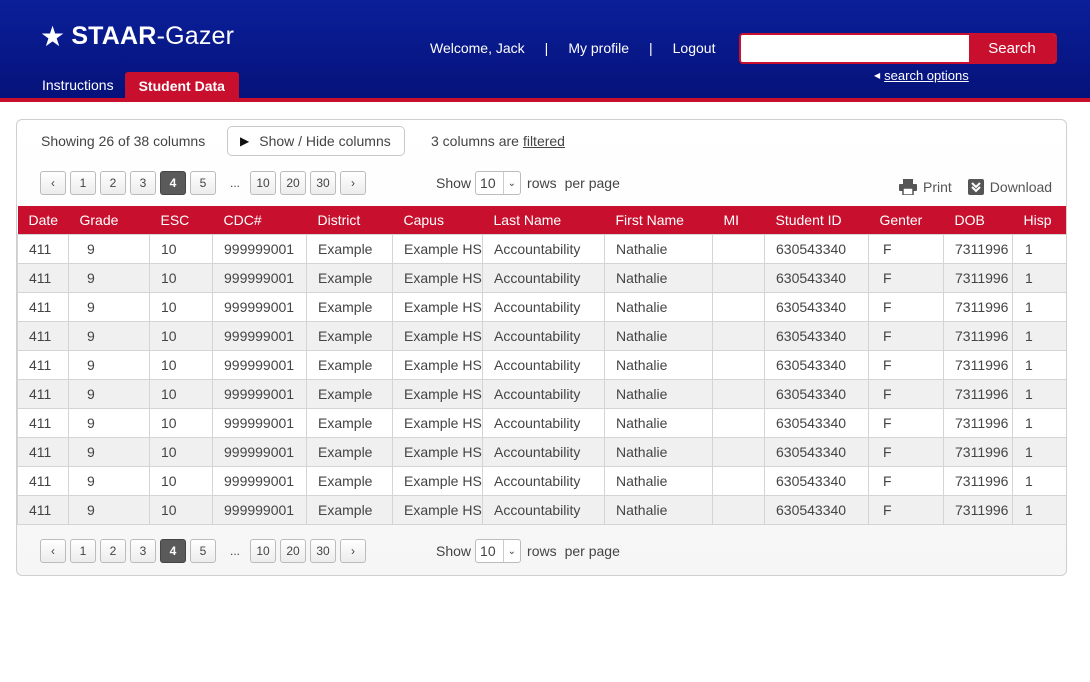 Image resolution: width=1090 pixels, height=682 pixels. What do you see at coordinates (181, 85) in the screenshot?
I see `tab-student-data: Student Data` at bounding box center [181, 85].